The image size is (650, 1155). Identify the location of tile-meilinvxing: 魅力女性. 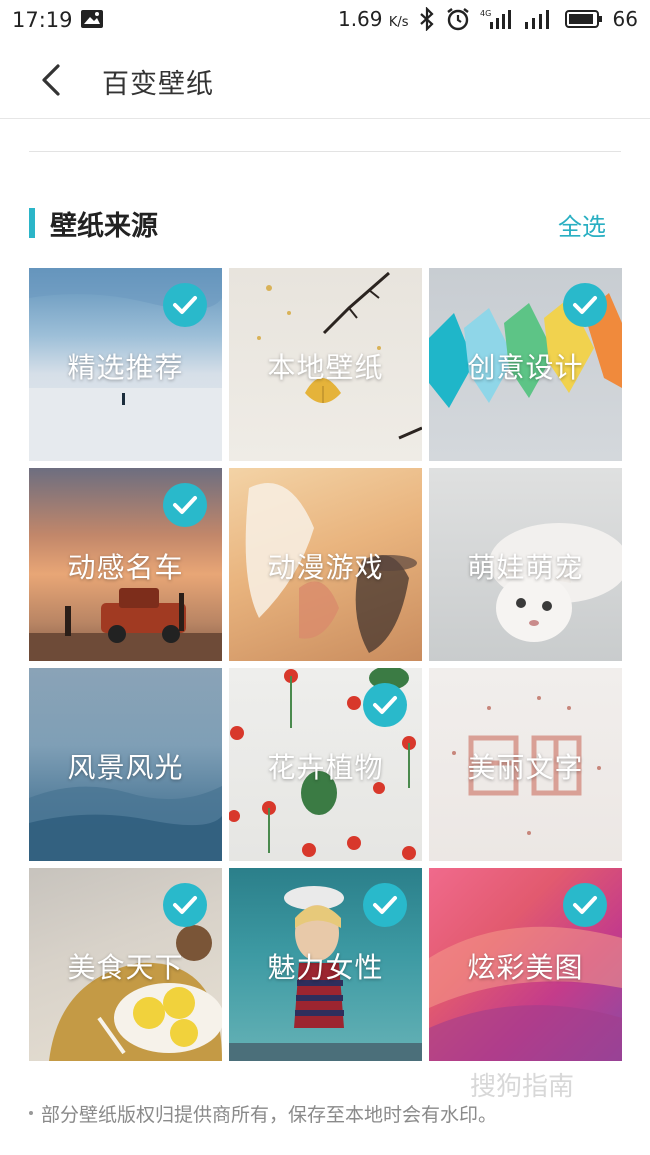
(325, 964).